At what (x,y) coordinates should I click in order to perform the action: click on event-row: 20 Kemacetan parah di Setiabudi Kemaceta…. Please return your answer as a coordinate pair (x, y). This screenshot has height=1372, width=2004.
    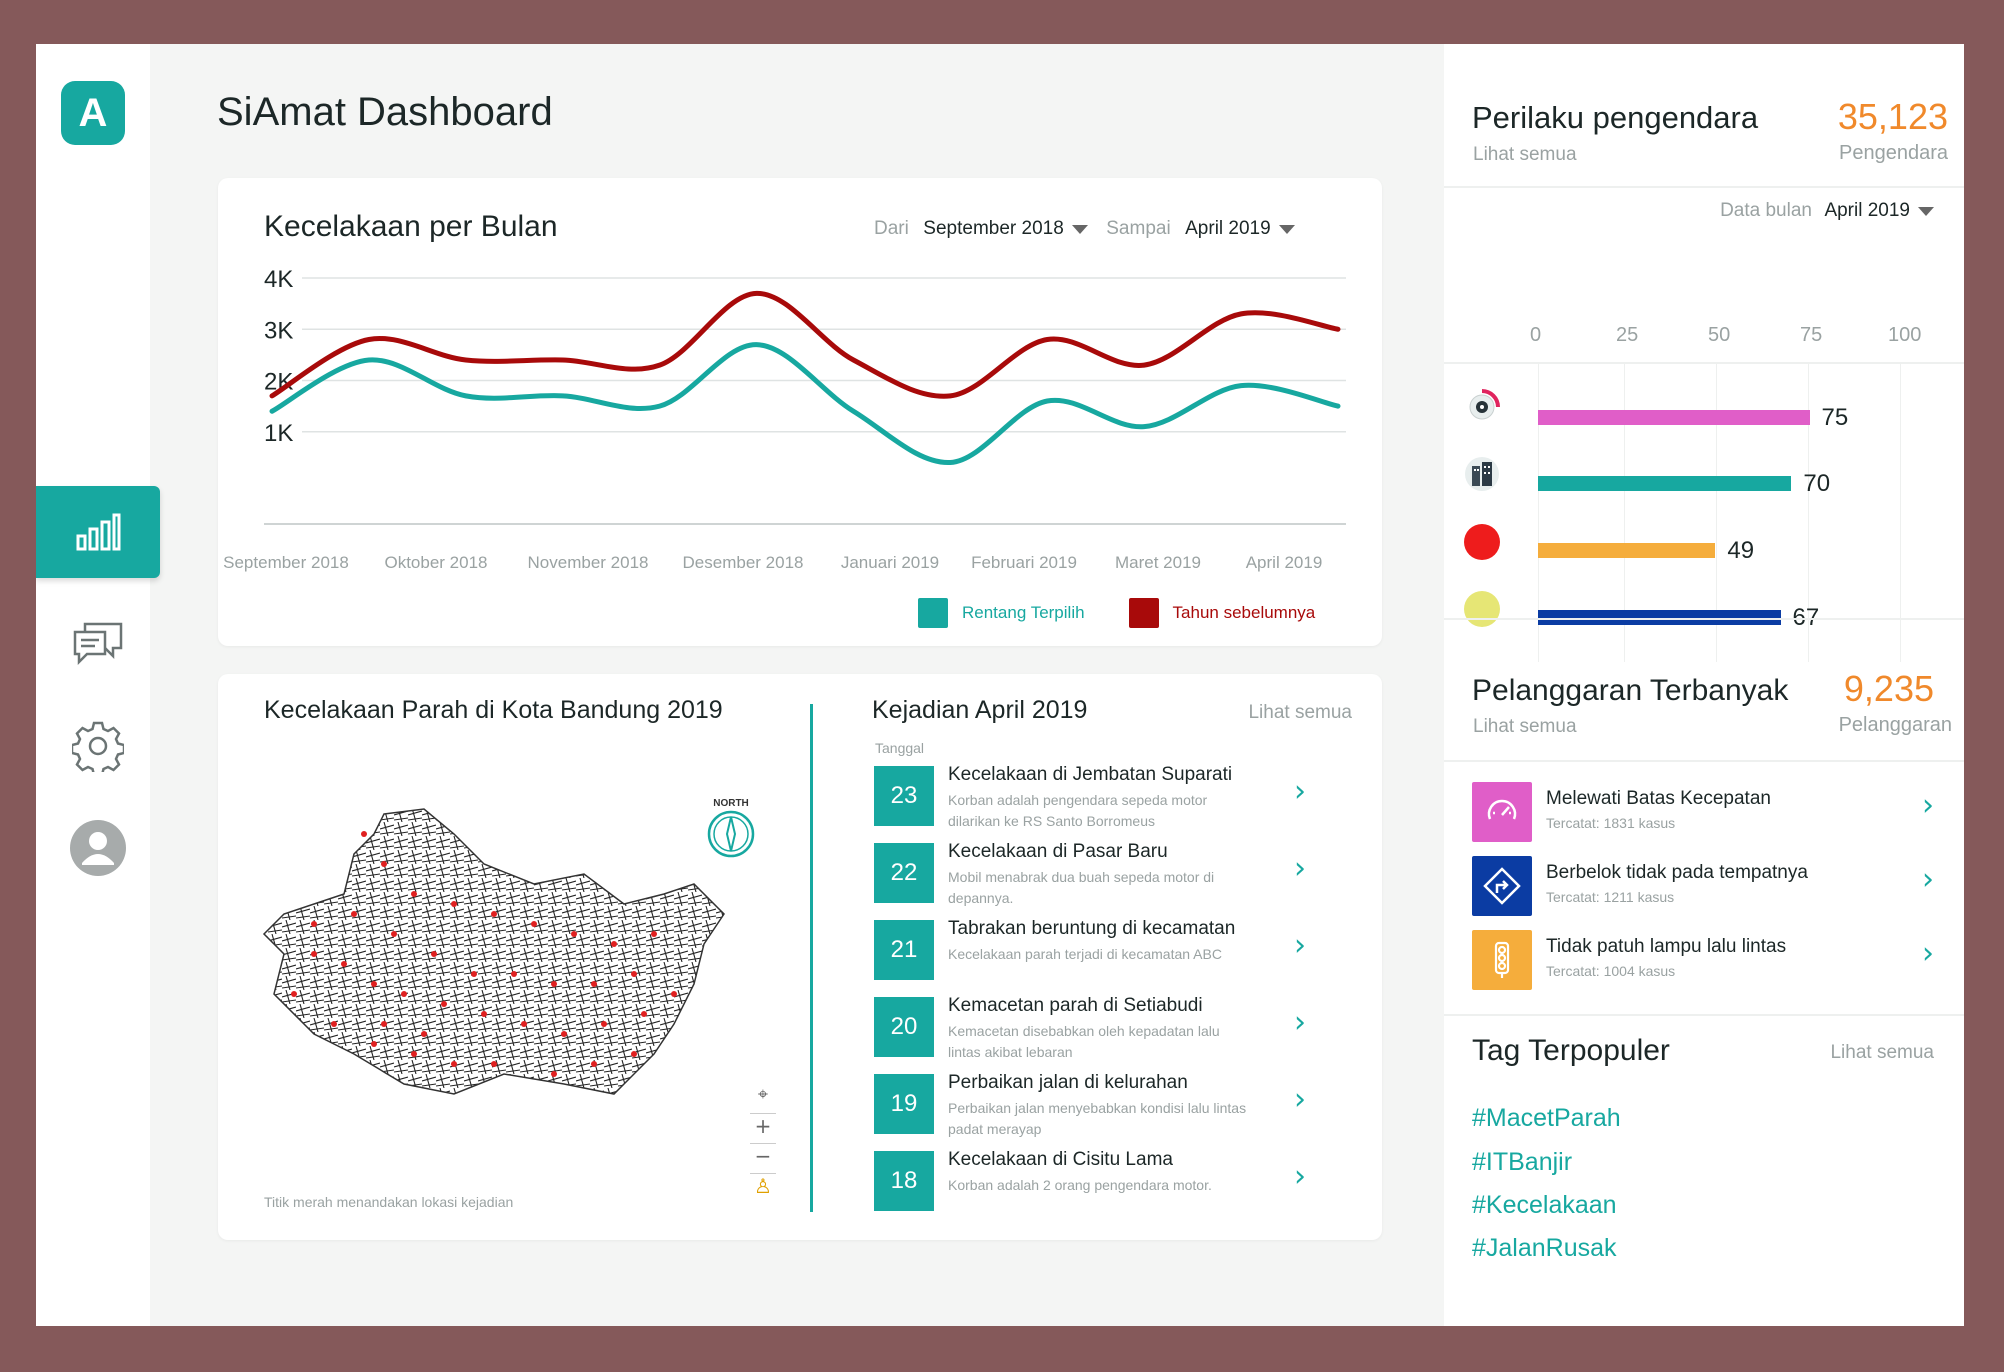
    Looking at the image, I should click on (1124, 1036).